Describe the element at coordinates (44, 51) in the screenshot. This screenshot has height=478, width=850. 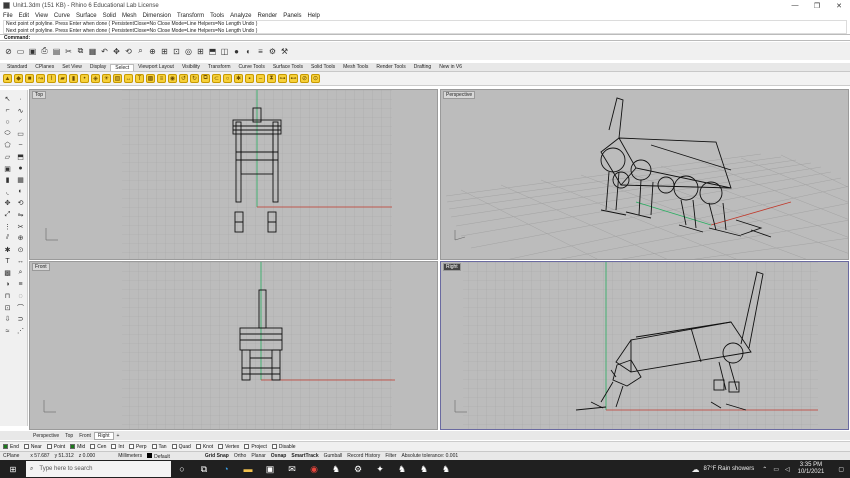
I see `print-icon: ⎙` at that location.